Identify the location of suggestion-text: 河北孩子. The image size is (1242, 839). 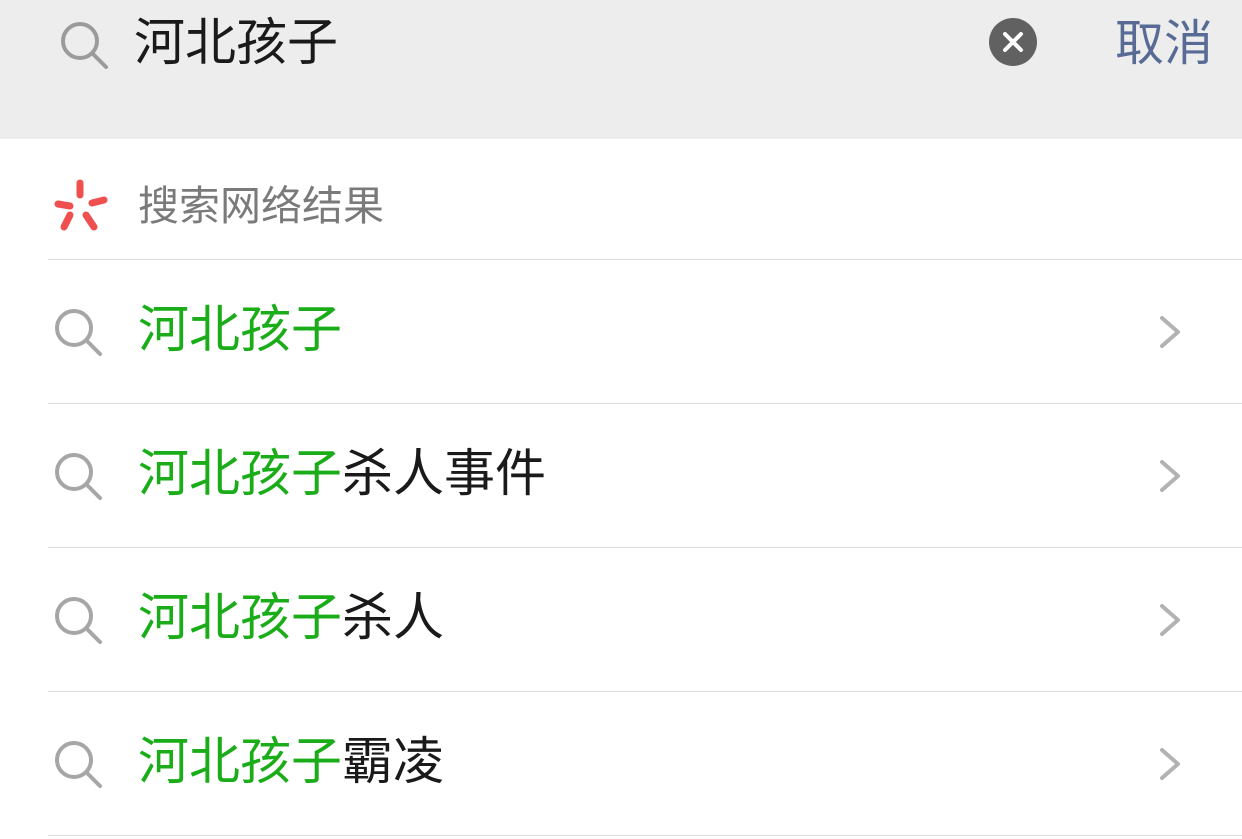
(240, 331).